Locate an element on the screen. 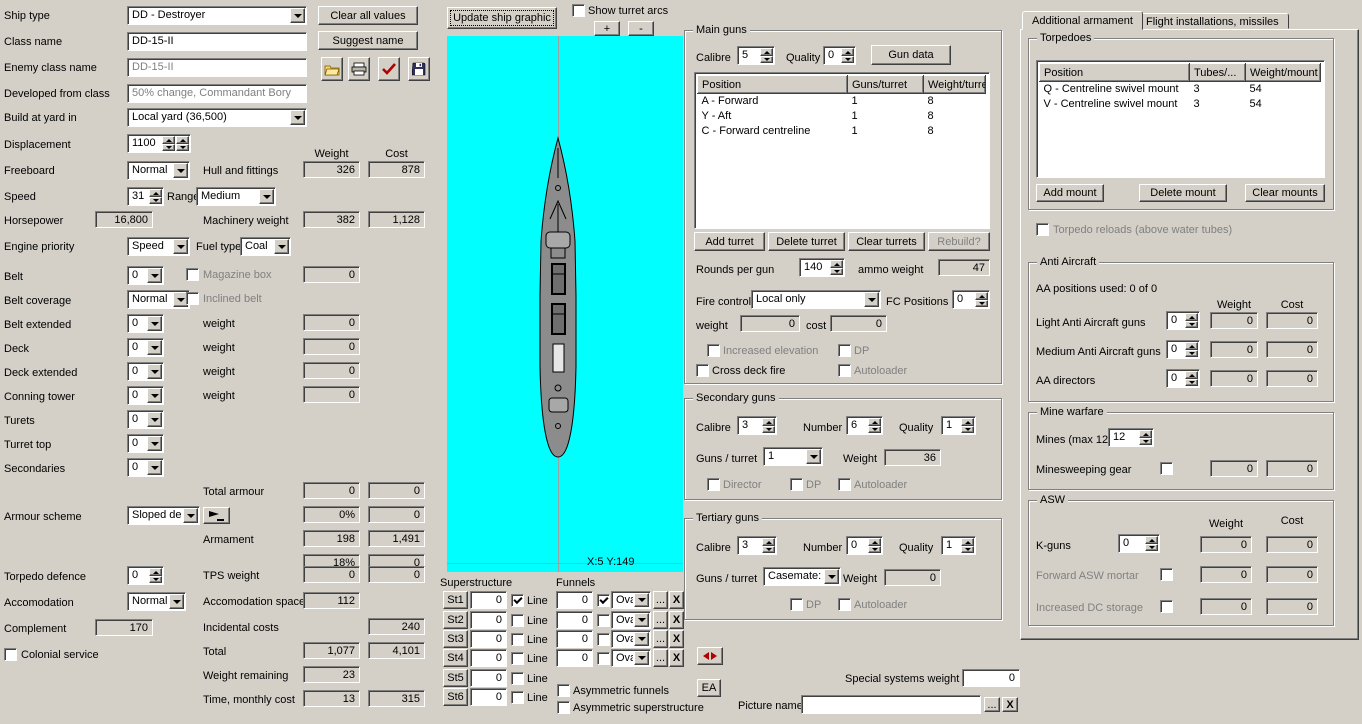 The width and height of the screenshot is (1362, 724). zoom-in-button: + is located at coordinates (607, 28).